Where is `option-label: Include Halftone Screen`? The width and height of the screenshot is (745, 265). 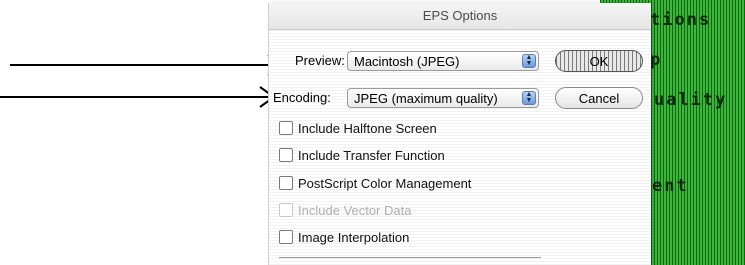 option-label: Include Halftone Screen is located at coordinates (367, 128).